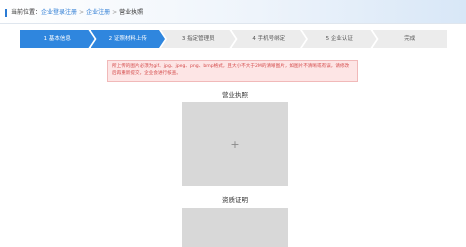  I want to click on plus-icon: +, so click(235, 144).